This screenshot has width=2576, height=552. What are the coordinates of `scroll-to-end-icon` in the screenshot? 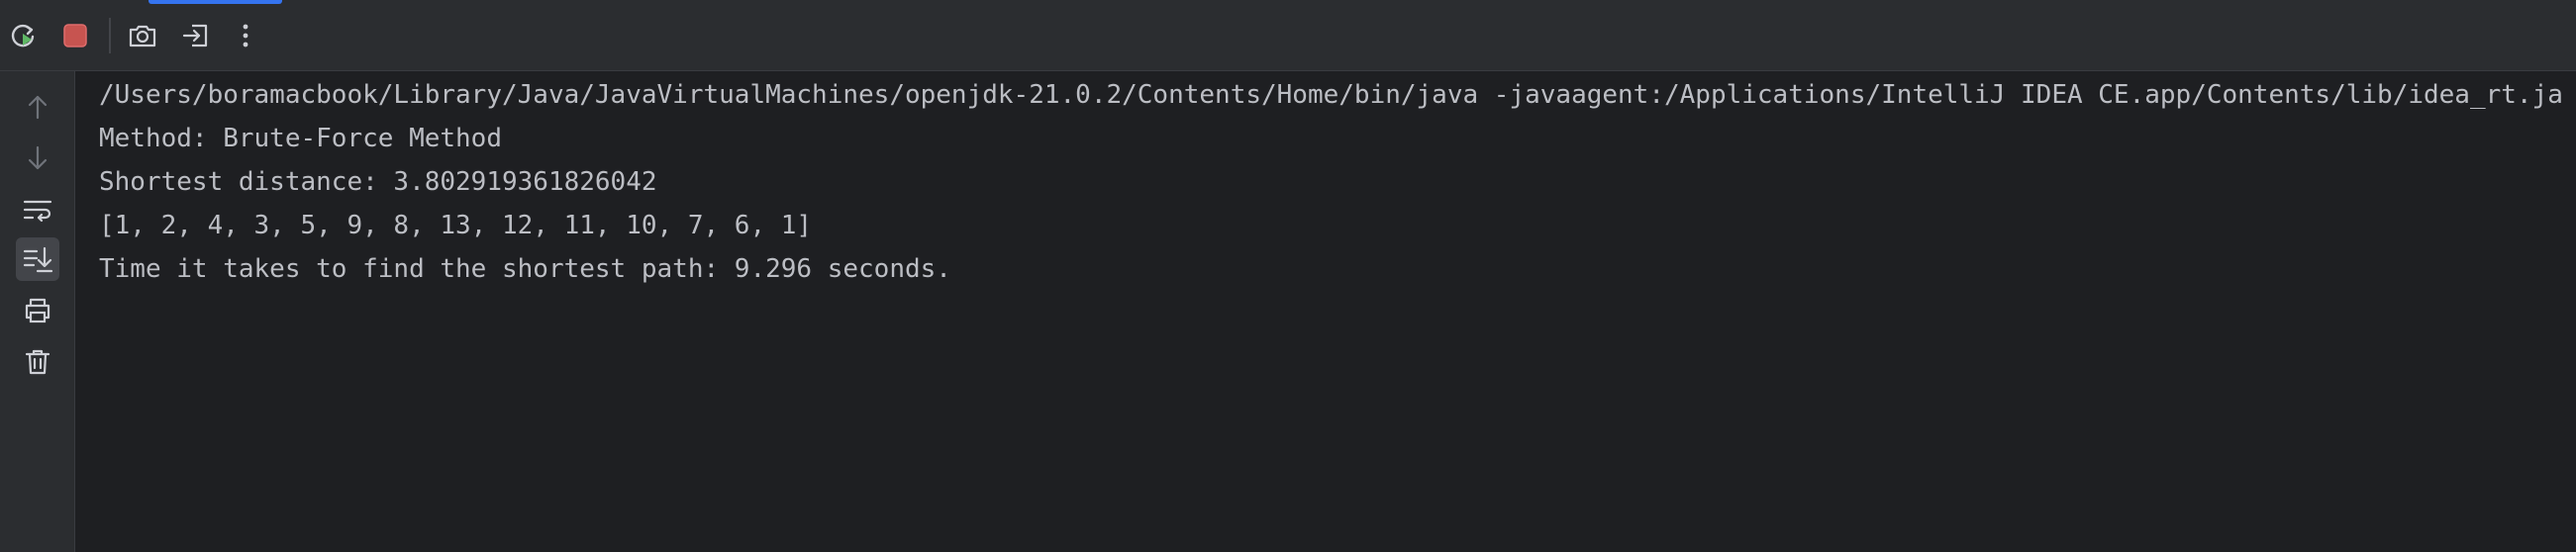 It's located at (38, 259).